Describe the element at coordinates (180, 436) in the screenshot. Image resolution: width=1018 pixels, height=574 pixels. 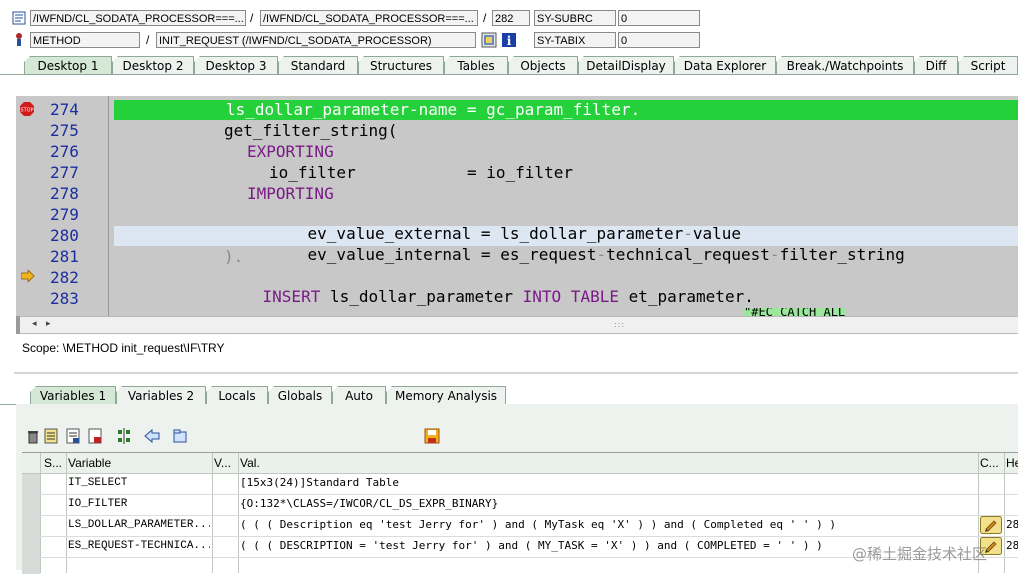
I see `open-folder-icon` at that location.